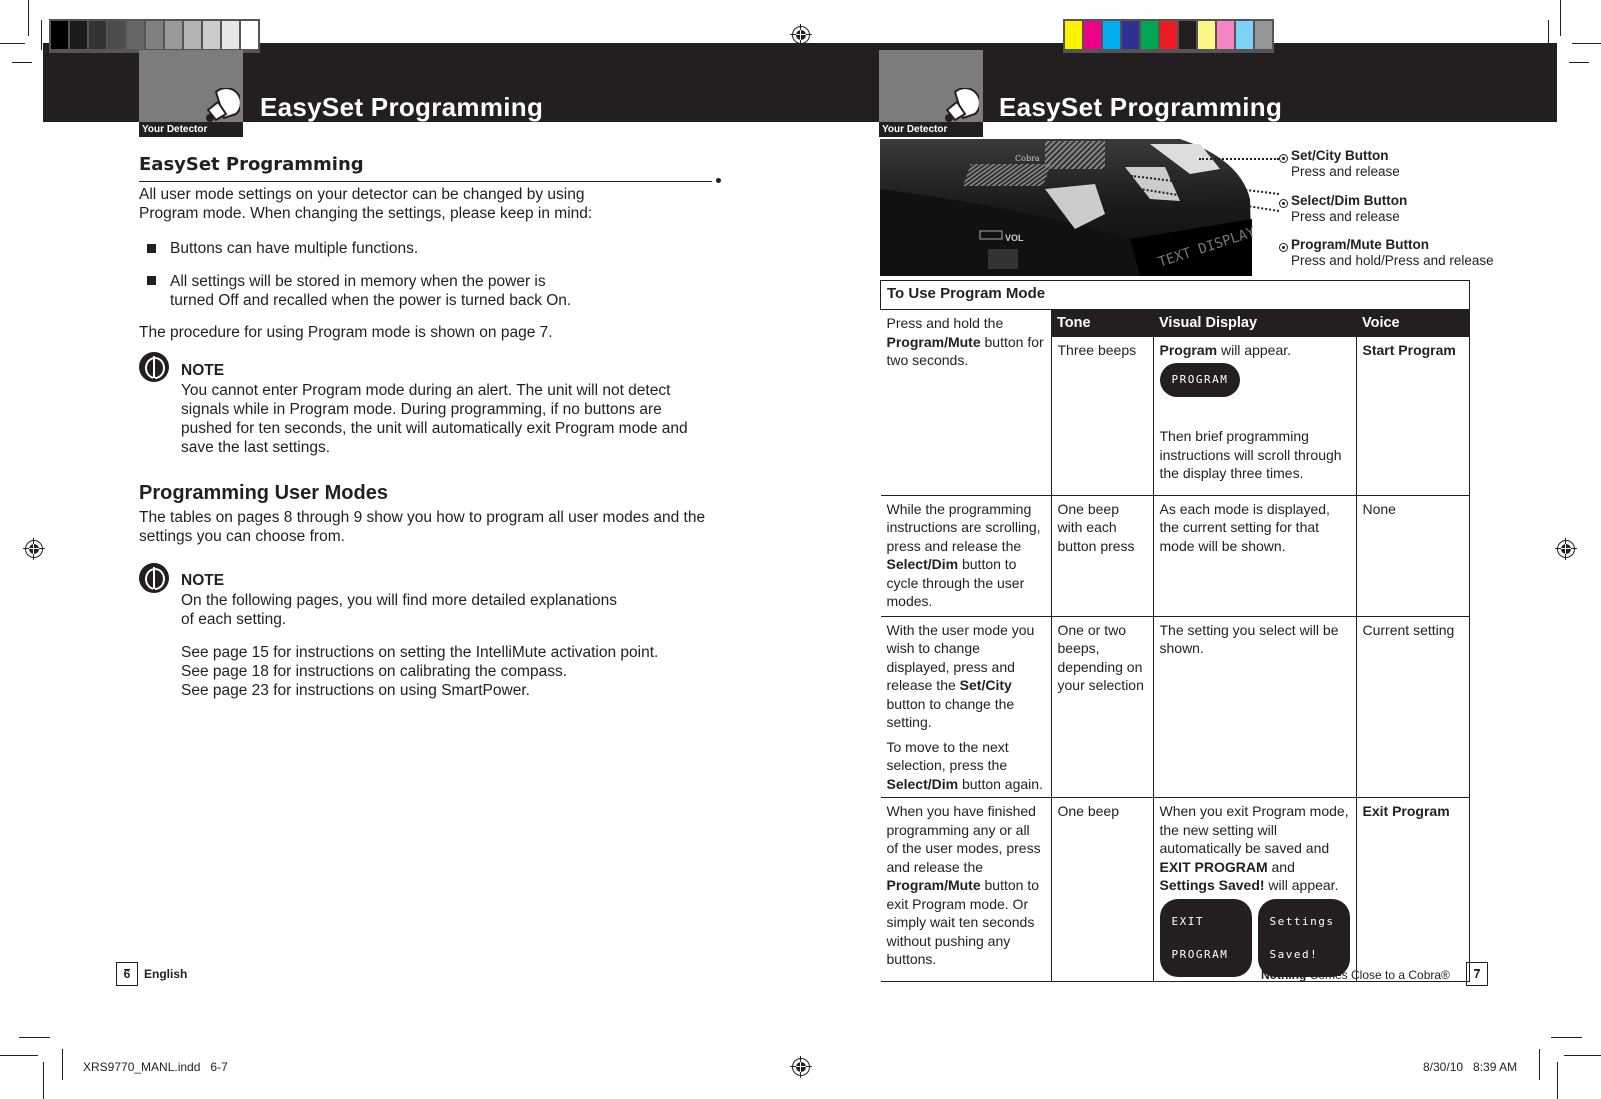 The width and height of the screenshot is (1601, 1099). I want to click on callout-select-dim: Select/Dim Button Press and release, so click(1349, 209).